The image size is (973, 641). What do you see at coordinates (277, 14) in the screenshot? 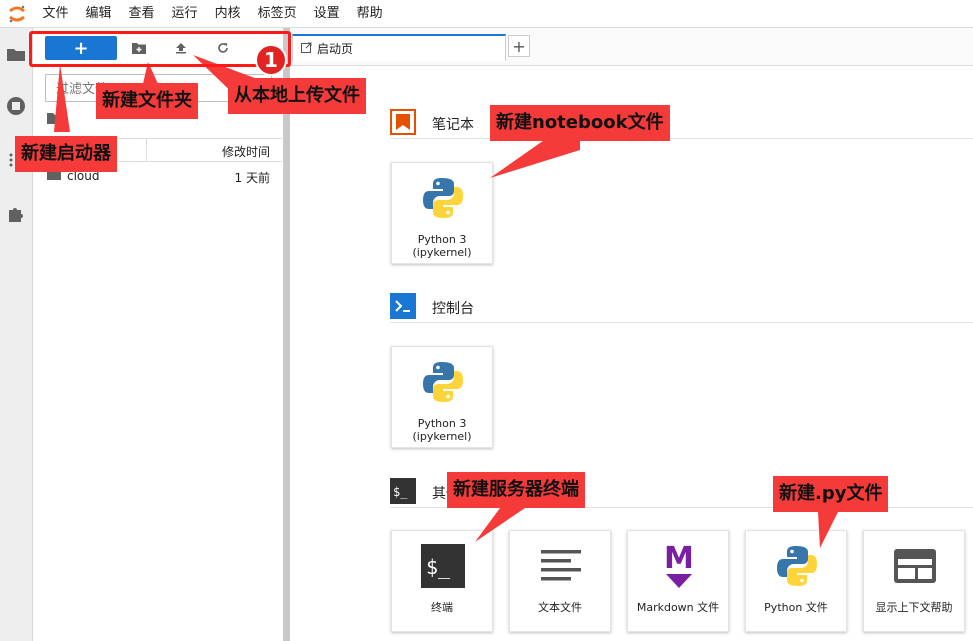
I see `menu-tabs: 标签页` at bounding box center [277, 14].